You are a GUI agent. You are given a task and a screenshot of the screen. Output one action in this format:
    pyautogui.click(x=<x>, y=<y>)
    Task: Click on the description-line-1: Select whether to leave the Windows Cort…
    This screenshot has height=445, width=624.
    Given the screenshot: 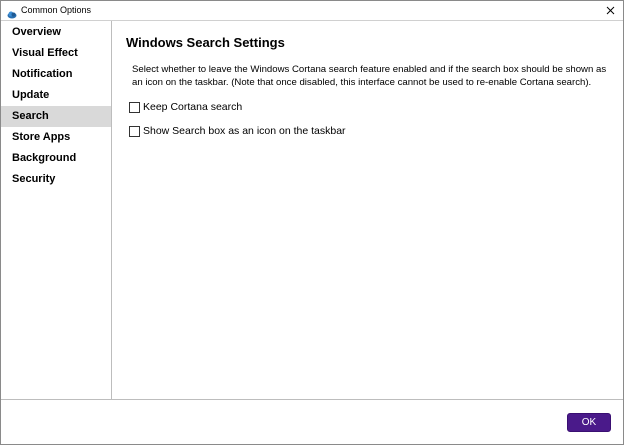 What is the action you would take?
    pyautogui.click(x=369, y=69)
    